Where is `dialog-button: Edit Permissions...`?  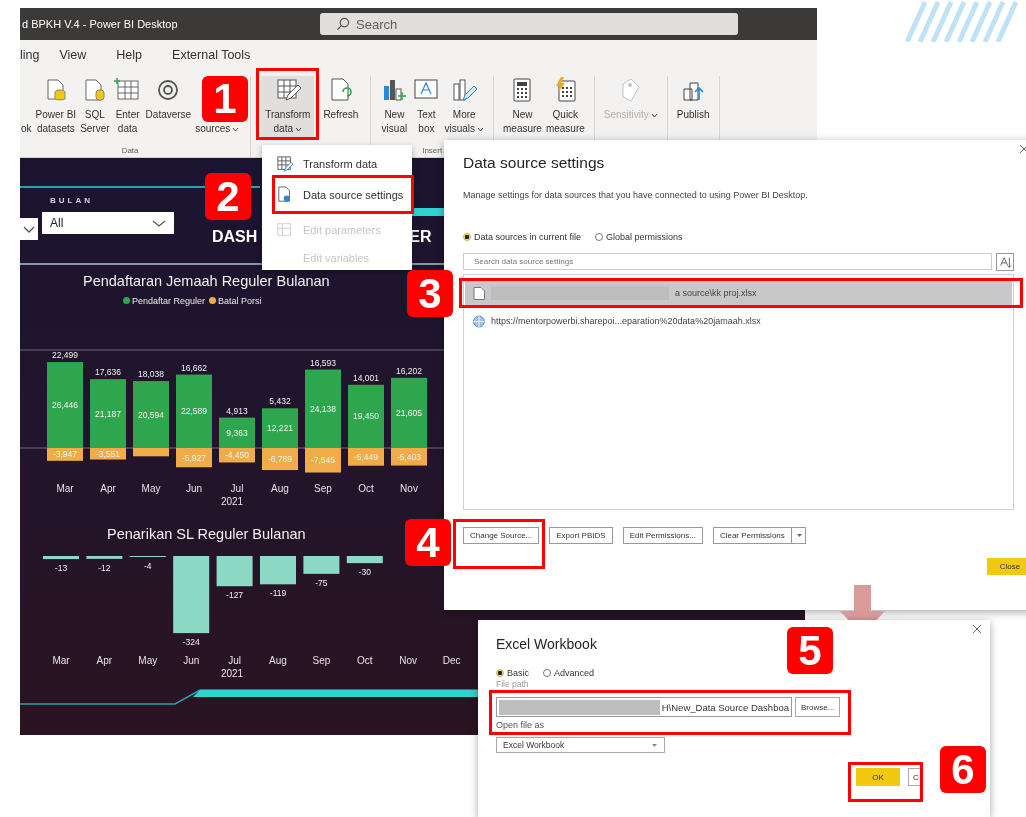 dialog-button: Edit Permissions... is located at coordinates (662, 535).